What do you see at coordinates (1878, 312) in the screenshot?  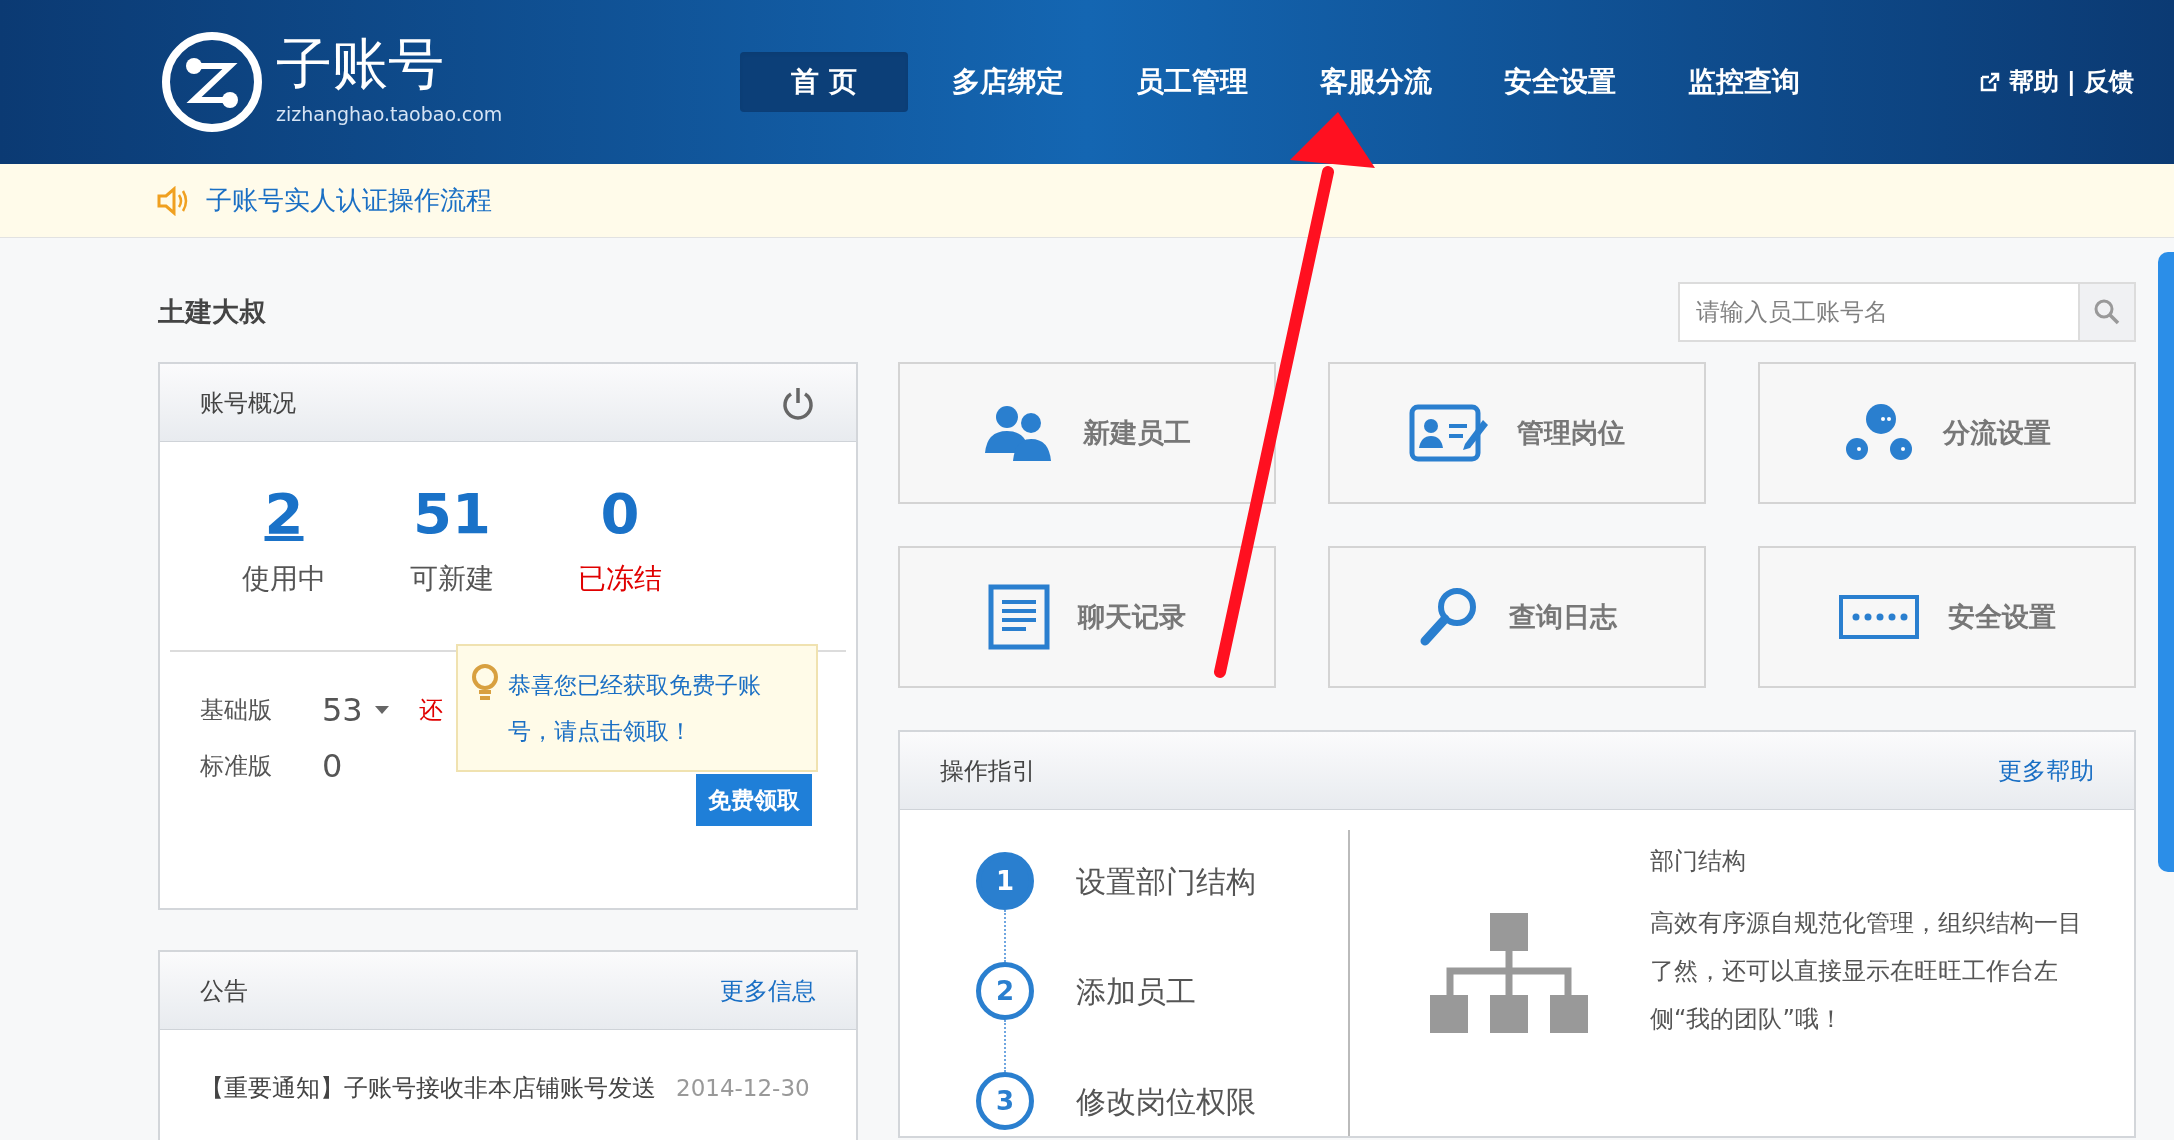 I see `search-field: 请输入员工账号名` at bounding box center [1878, 312].